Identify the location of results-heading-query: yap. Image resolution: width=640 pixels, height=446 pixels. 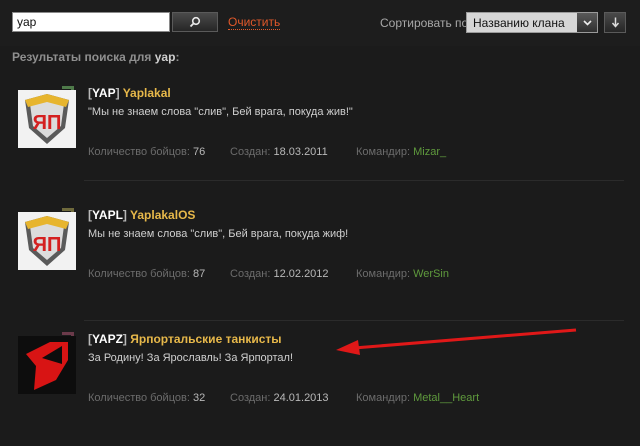
(165, 57).